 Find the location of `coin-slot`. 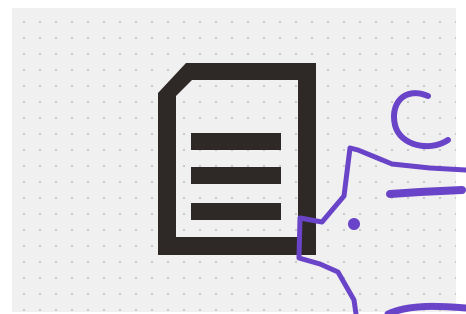

coin-slot is located at coordinates (426, 192).